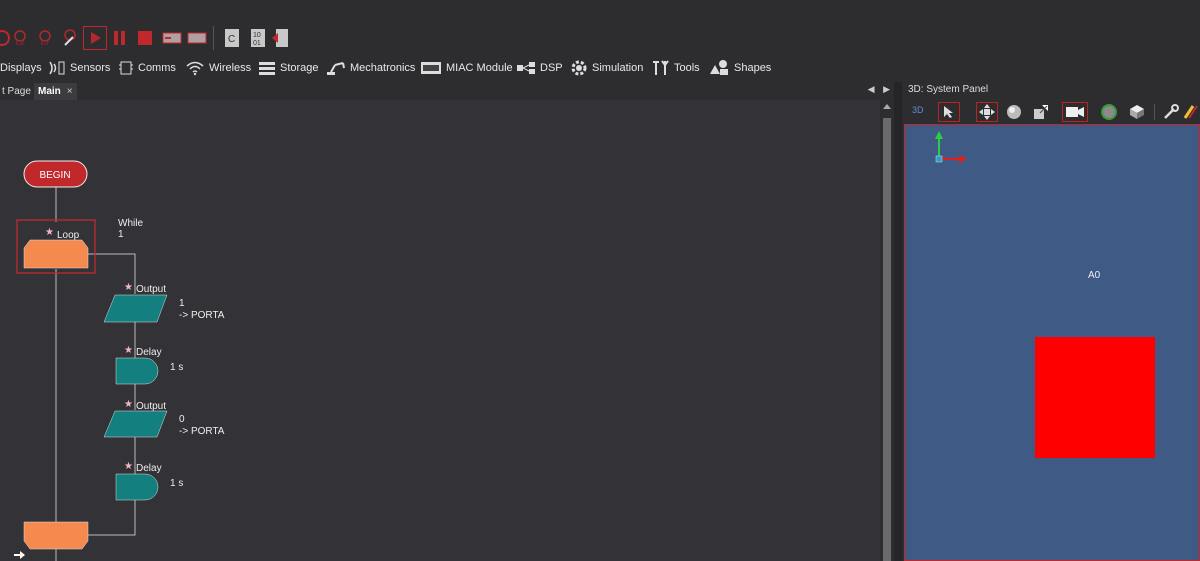 This screenshot has width=1200, height=561. What do you see at coordinates (449, 91) in the screenshot?
I see `document-tab-bar: t Page Main ×` at bounding box center [449, 91].